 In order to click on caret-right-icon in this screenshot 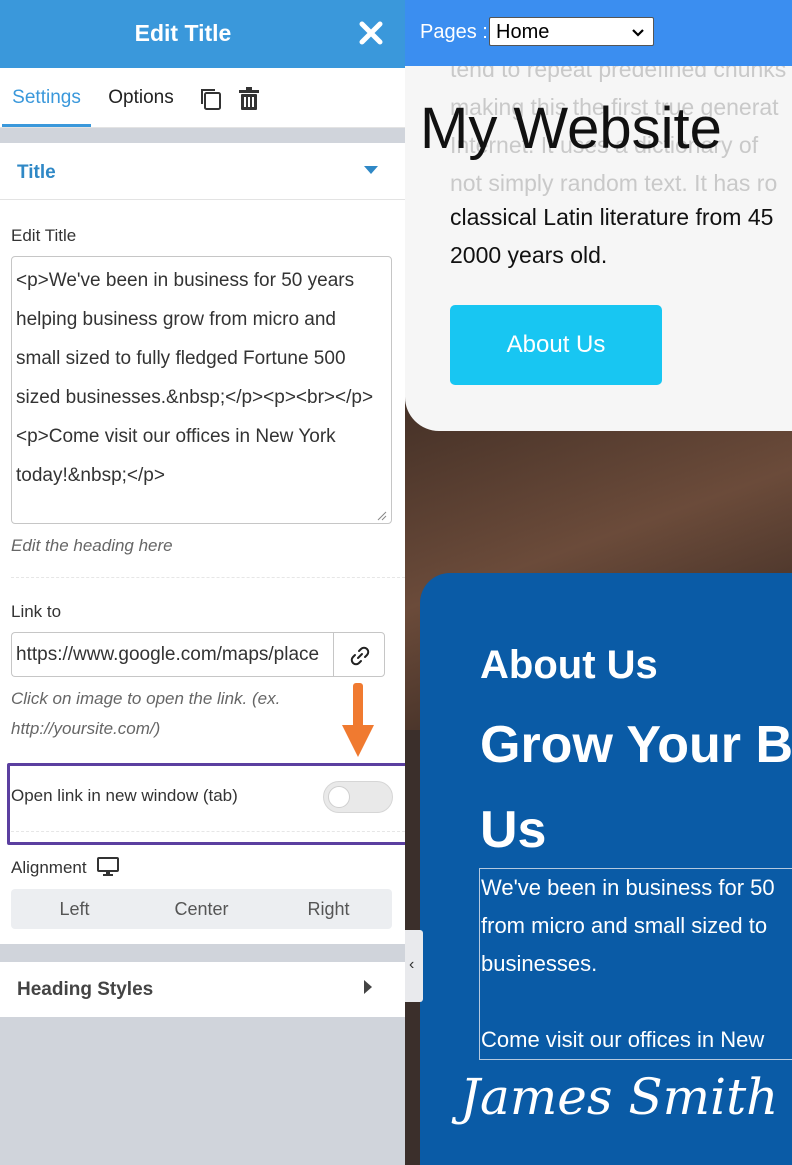, I will do `click(368, 987)`.